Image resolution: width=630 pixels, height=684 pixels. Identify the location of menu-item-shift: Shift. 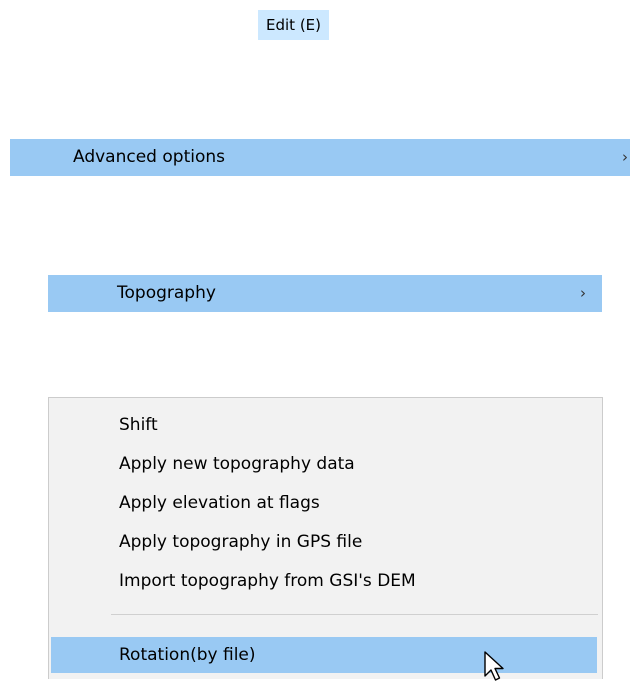
(325, 425).